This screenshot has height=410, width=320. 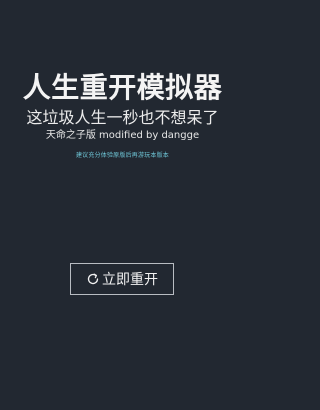 What do you see at coordinates (122, 135) in the screenshot?
I see `credit-line: 天命之子版 modified by dangge` at bounding box center [122, 135].